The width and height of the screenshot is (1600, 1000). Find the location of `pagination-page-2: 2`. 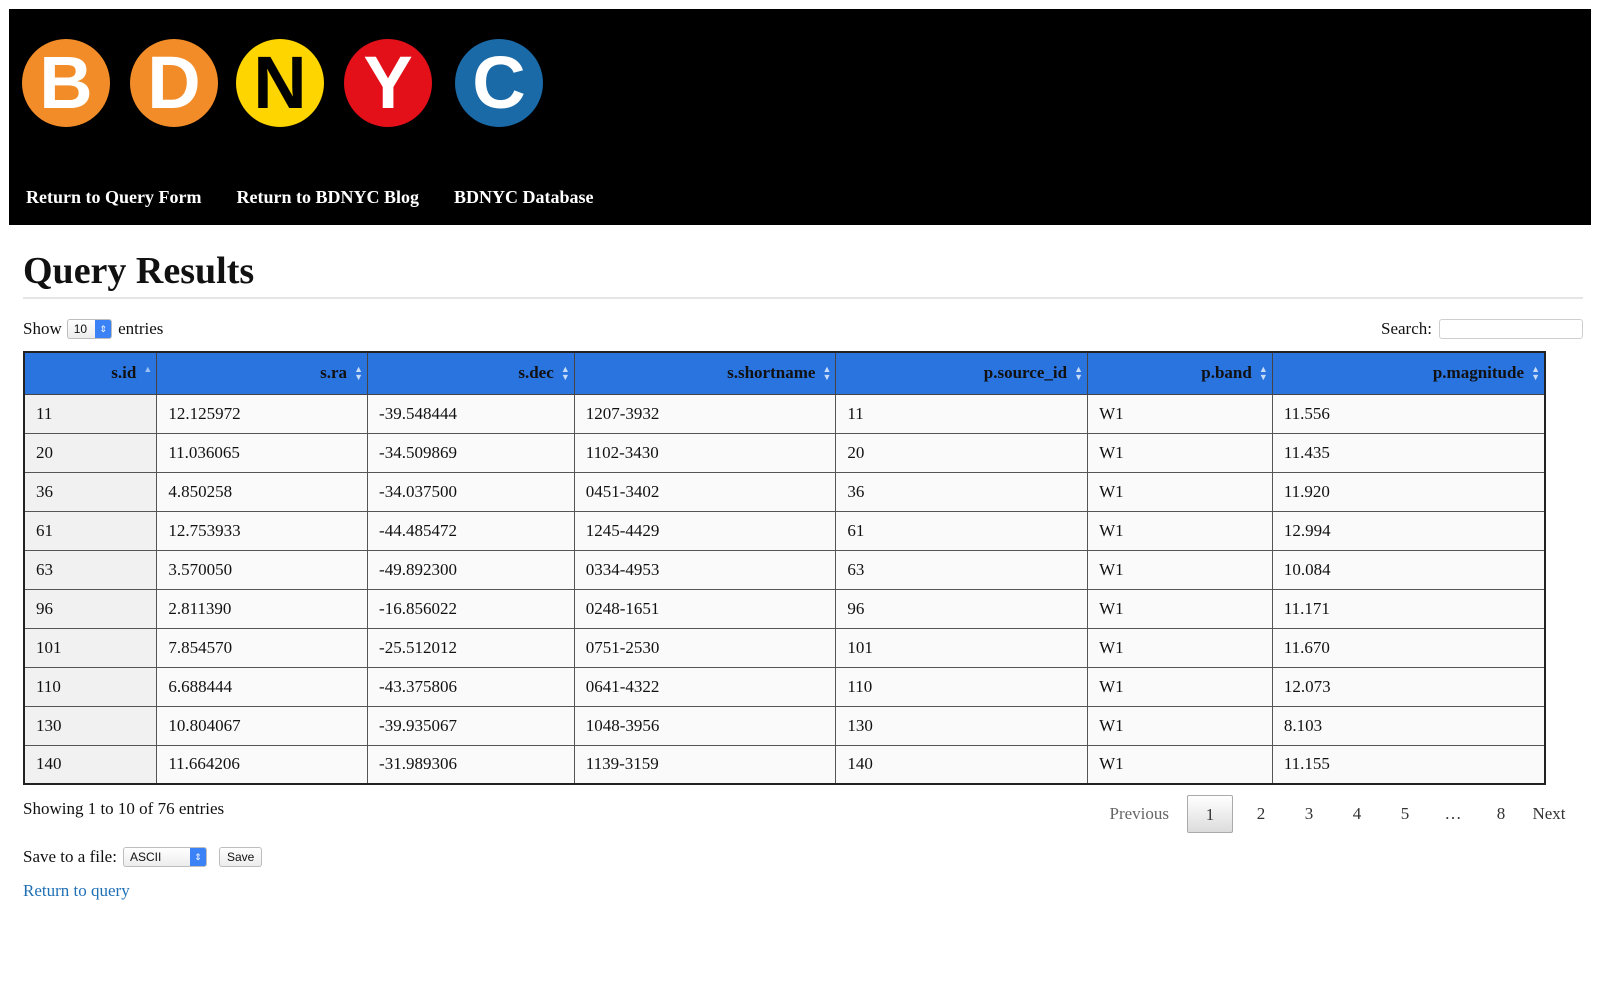

pagination-page-2: 2 is located at coordinates (1261, 814).